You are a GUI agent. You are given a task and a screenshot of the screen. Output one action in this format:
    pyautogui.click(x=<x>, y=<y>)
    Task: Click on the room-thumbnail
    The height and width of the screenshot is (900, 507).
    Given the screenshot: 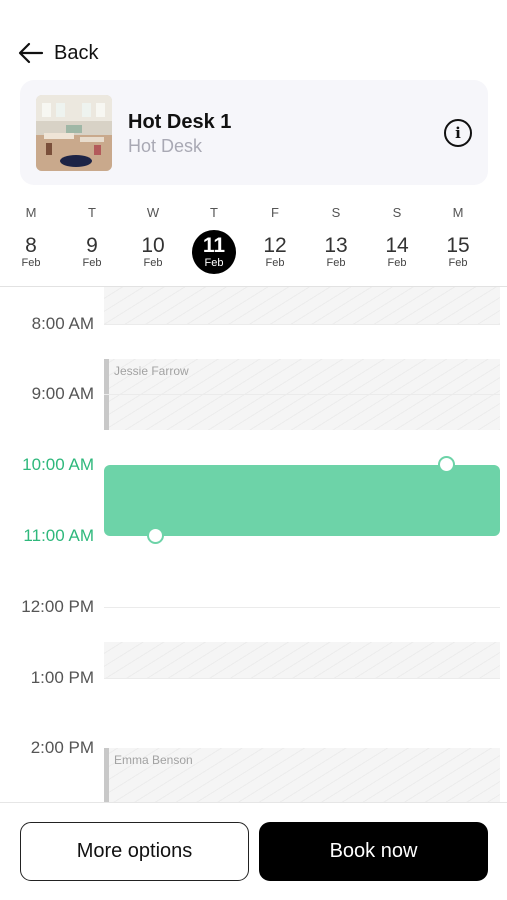 What is the action you would take?
    pyautogui.click(x=74, y=133)
    